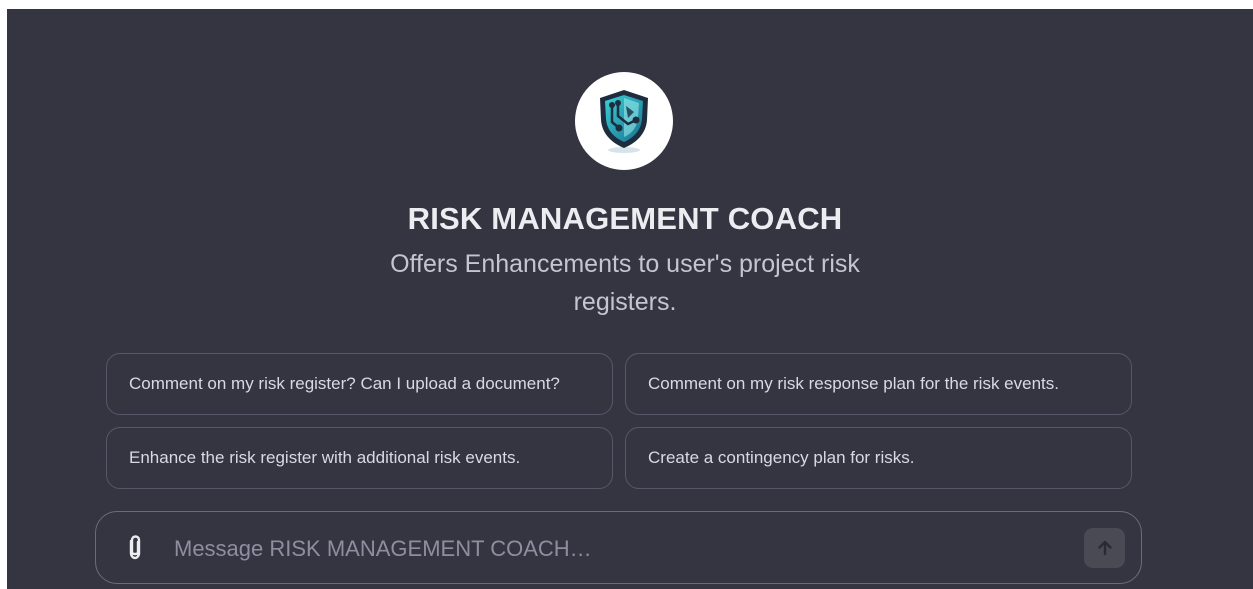 The image size is (1253, 589). I want to click on shield-circuit-icon, so click(624, 121).